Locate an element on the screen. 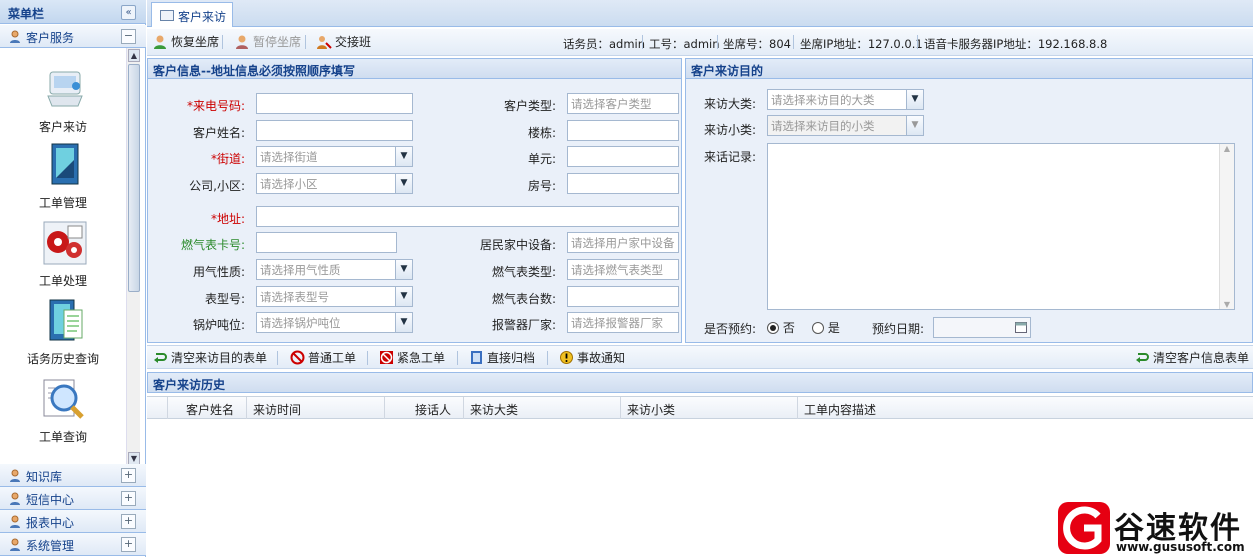 The width and height of the screenshot is (1253, 557). sidebar-group-system: 系统管理 + is located at coordinates (73, 544).